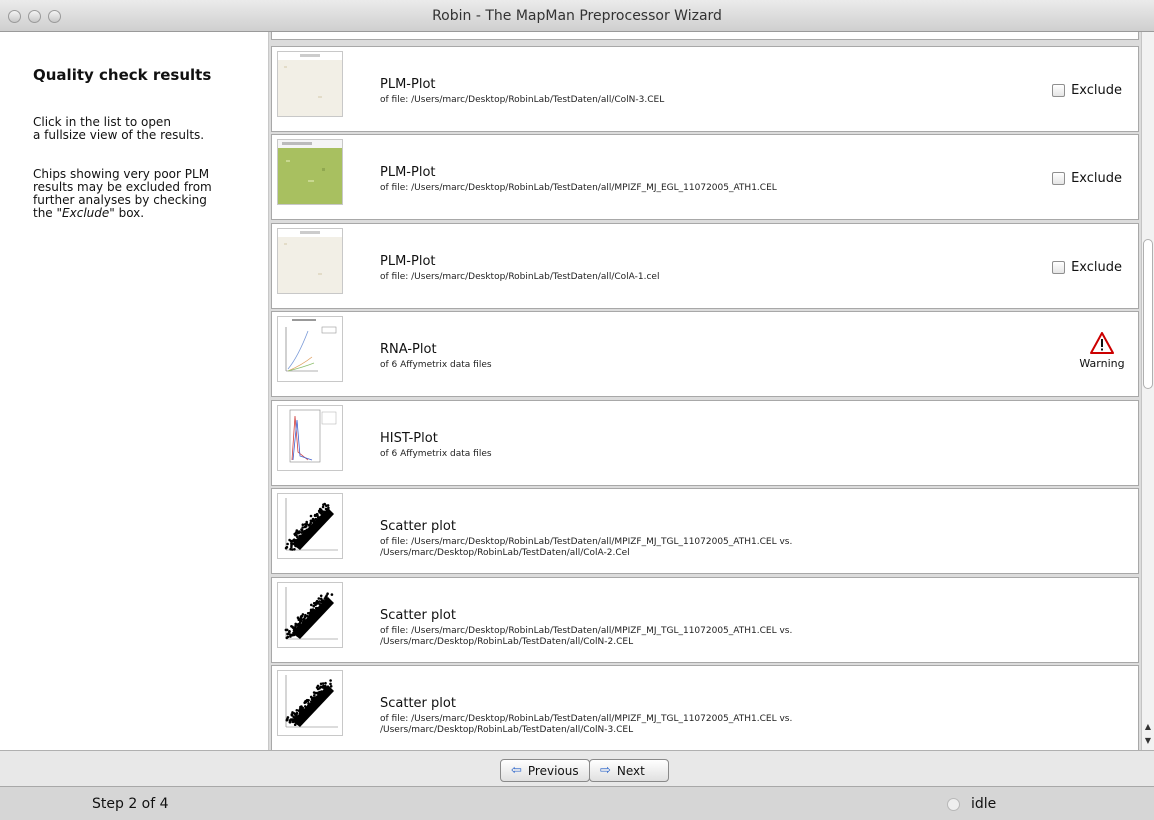  I want to click on step-indicator: Step 2 of 4, so click(130, 804).